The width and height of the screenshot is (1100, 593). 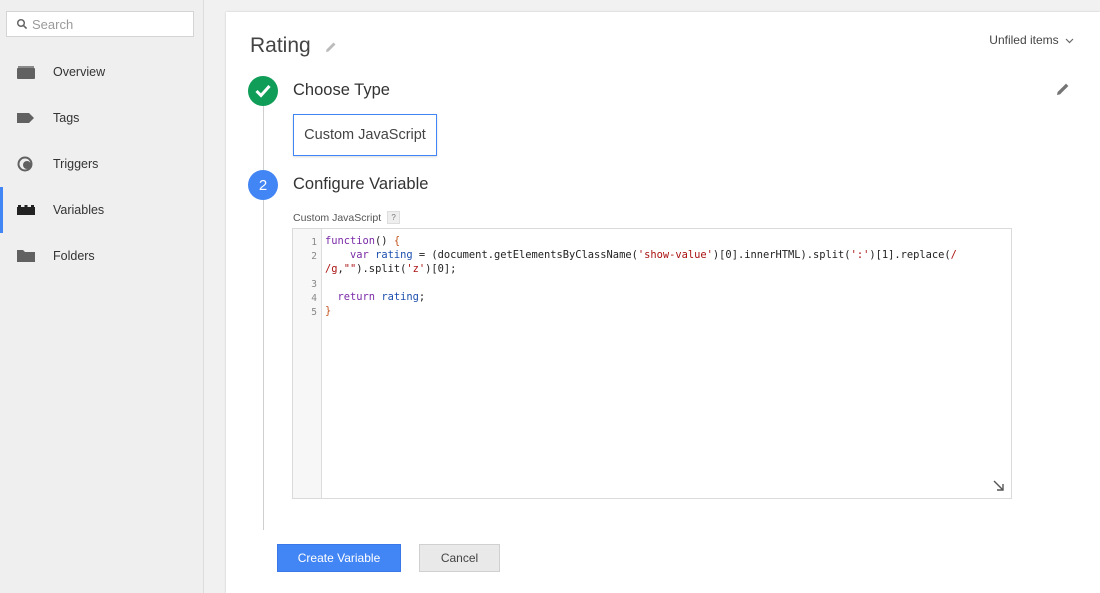 What do you see at coordinates (999, 486) in the screenshot?
I see `resize-handle-icon` at bounding box center [999, 486].